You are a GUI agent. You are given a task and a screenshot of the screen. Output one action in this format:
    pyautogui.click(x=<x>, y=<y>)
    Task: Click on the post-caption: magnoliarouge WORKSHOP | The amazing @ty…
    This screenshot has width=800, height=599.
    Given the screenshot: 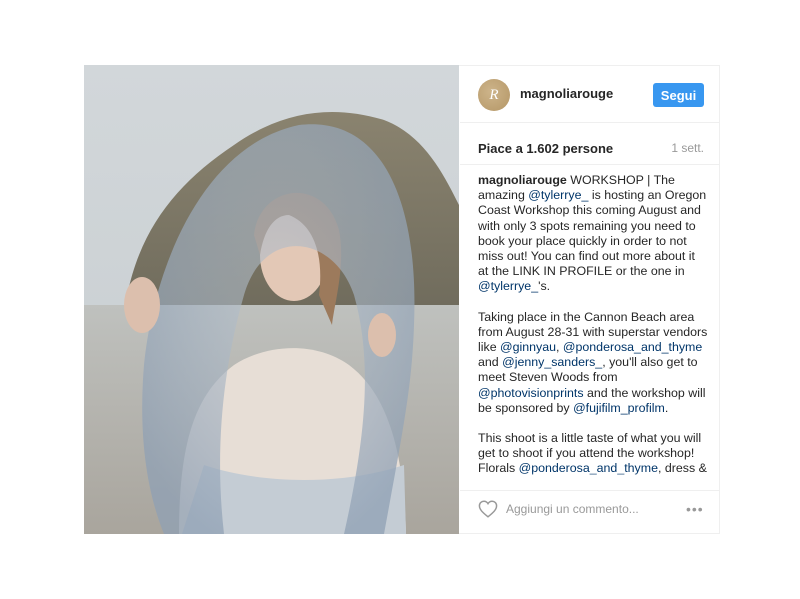 What is the action you would take?
    pyautogui.click(x=593, y=326)
    